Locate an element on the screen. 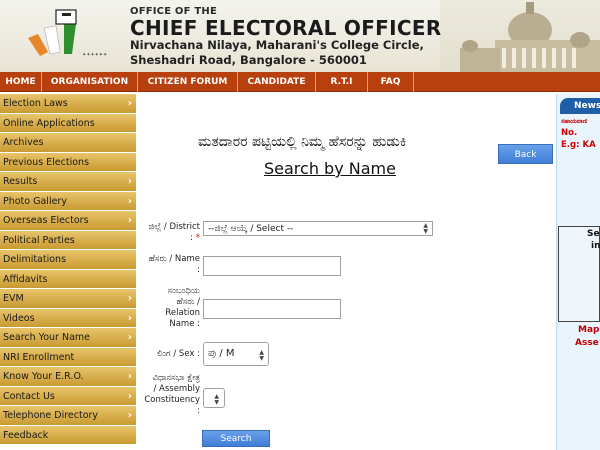 This screenshot has width=600, height=450. sidebar-item-label: Delimitations is located at coordinates (35, 259).